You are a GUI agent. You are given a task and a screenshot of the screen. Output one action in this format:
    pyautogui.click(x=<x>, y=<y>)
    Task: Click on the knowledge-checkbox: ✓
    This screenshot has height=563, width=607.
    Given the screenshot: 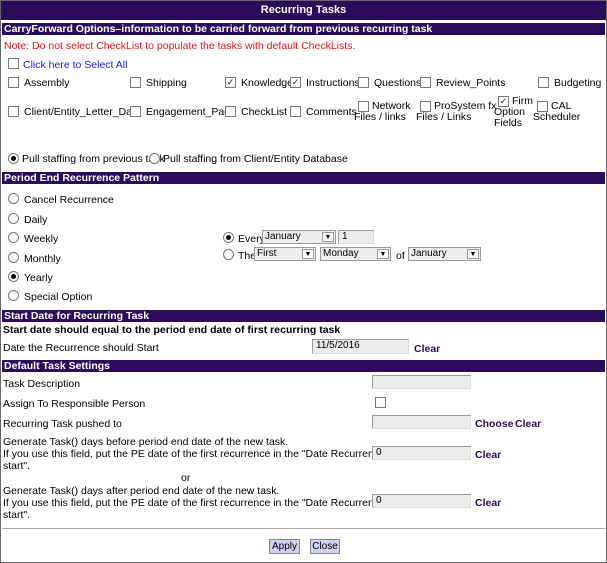 What is the action you would take?
    pyautogui.click(x=230, y=82)
    